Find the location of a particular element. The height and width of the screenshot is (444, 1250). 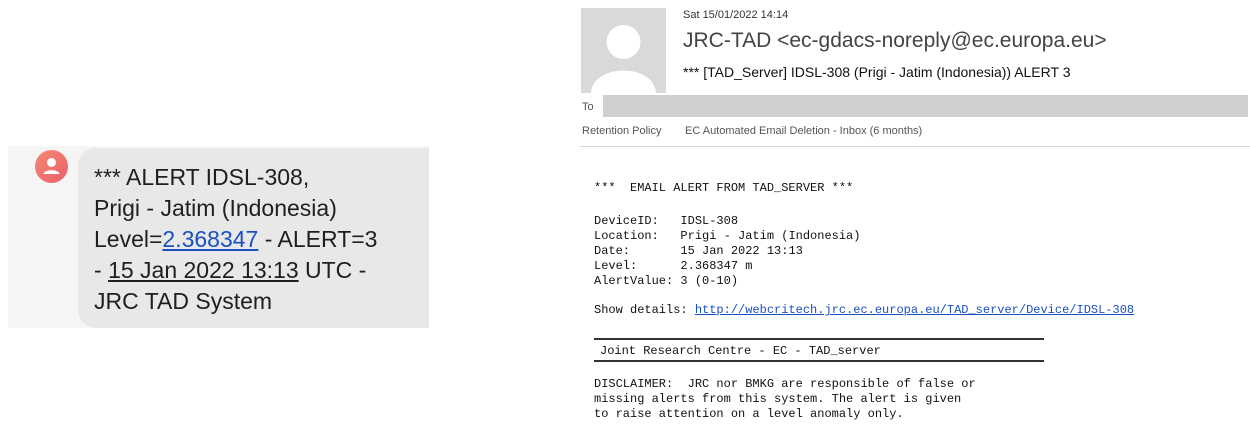

field-level: Level: 2.368347 m is located at coordinates (673, 266).